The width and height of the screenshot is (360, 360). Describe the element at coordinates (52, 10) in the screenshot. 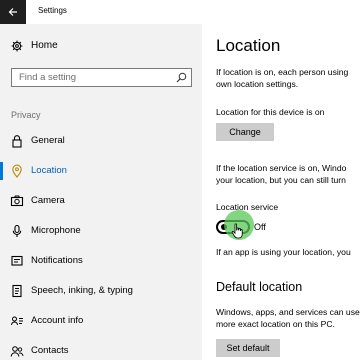

I see `window-title: Settings` at that location.